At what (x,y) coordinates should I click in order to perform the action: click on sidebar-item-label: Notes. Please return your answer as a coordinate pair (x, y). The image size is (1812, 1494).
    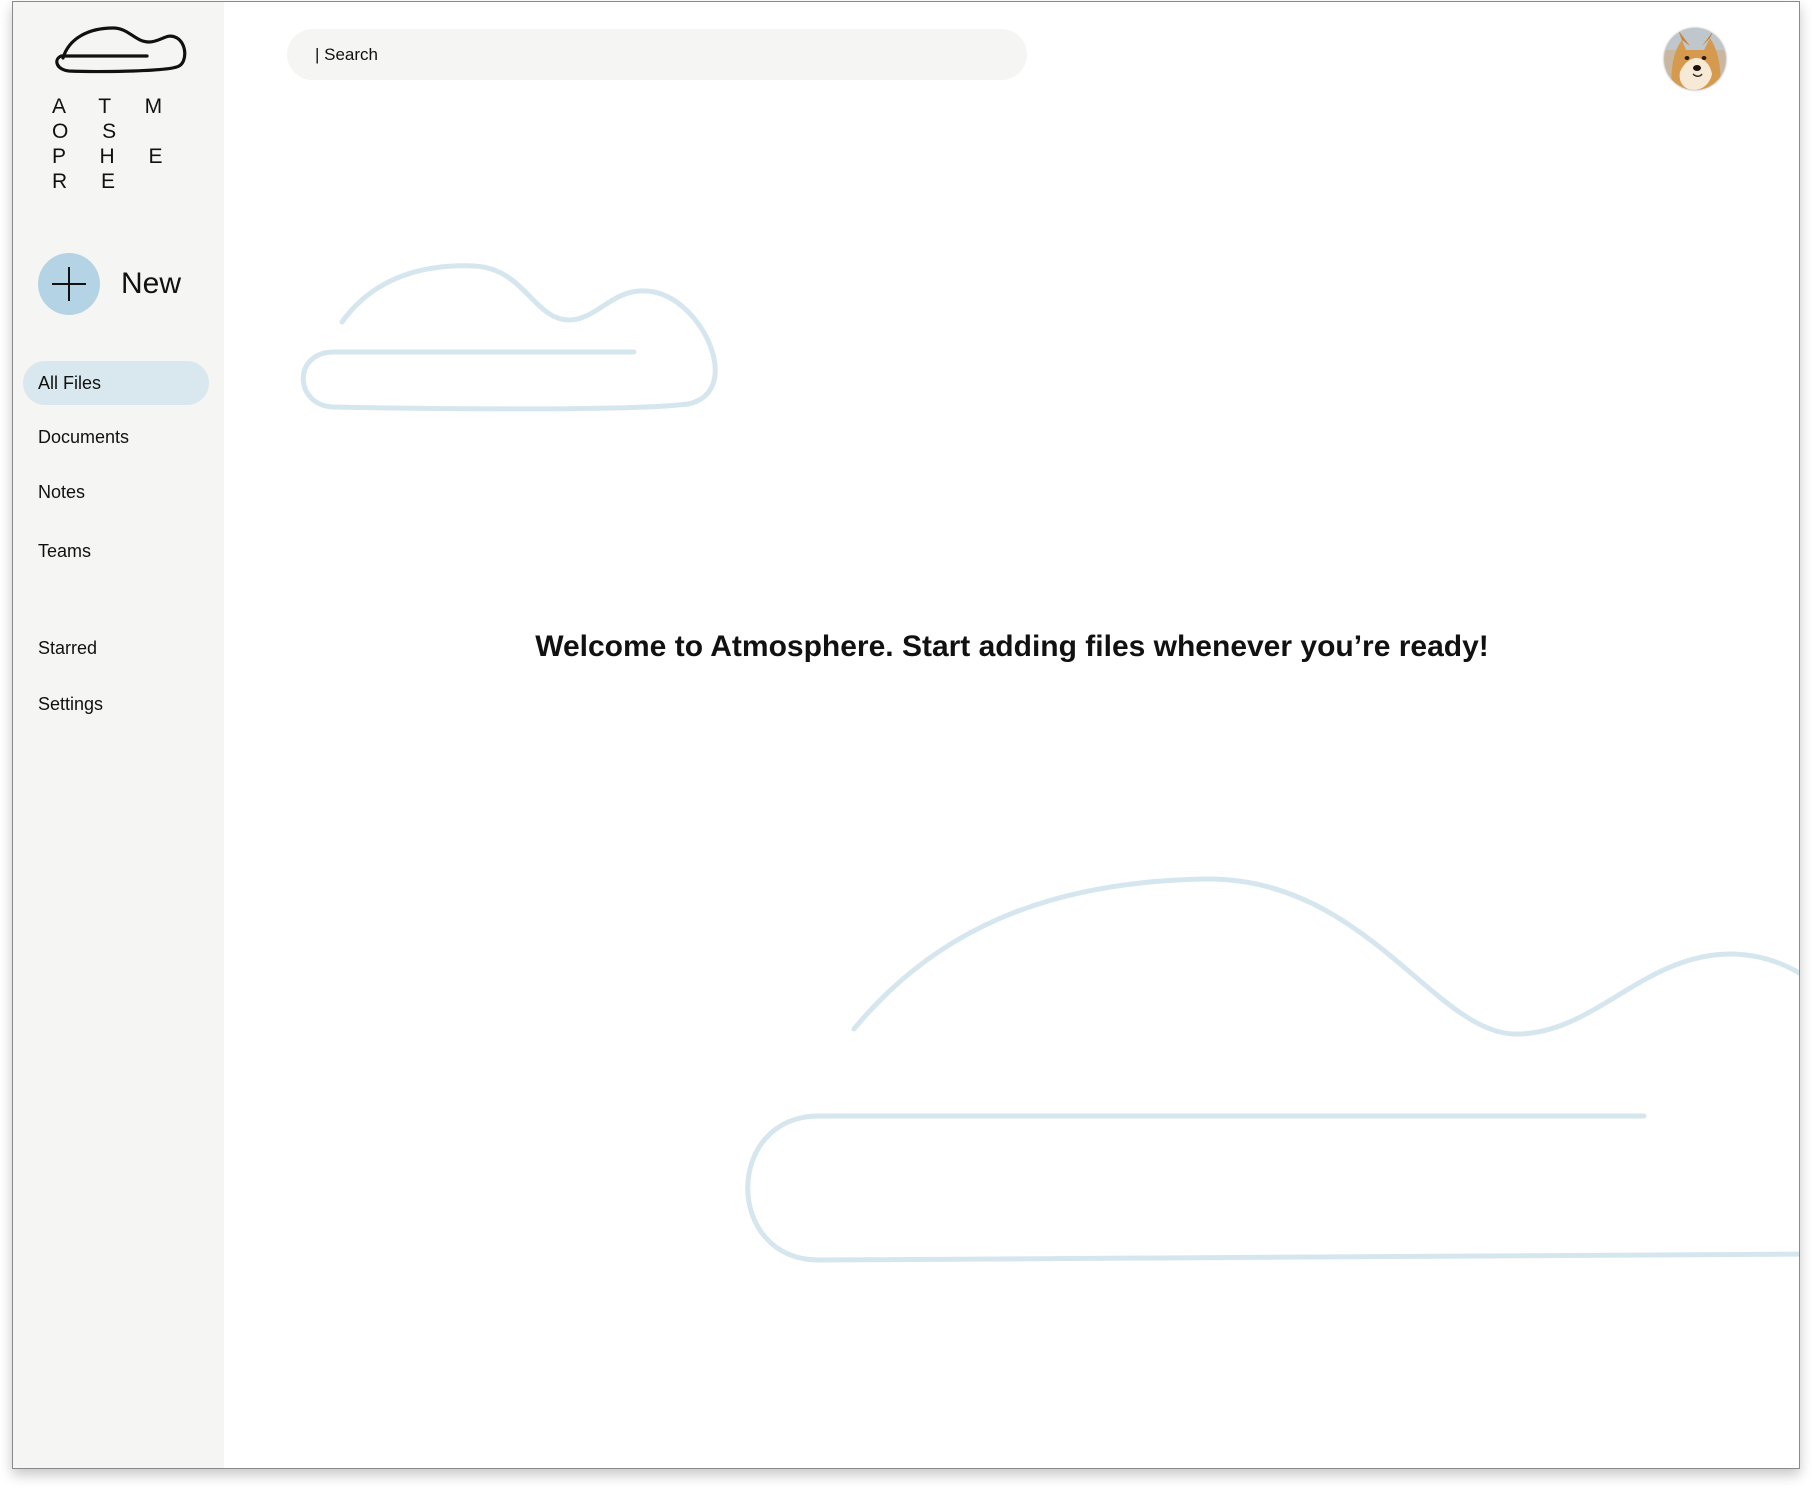
    Looking at the image, I should click on (62, 491).